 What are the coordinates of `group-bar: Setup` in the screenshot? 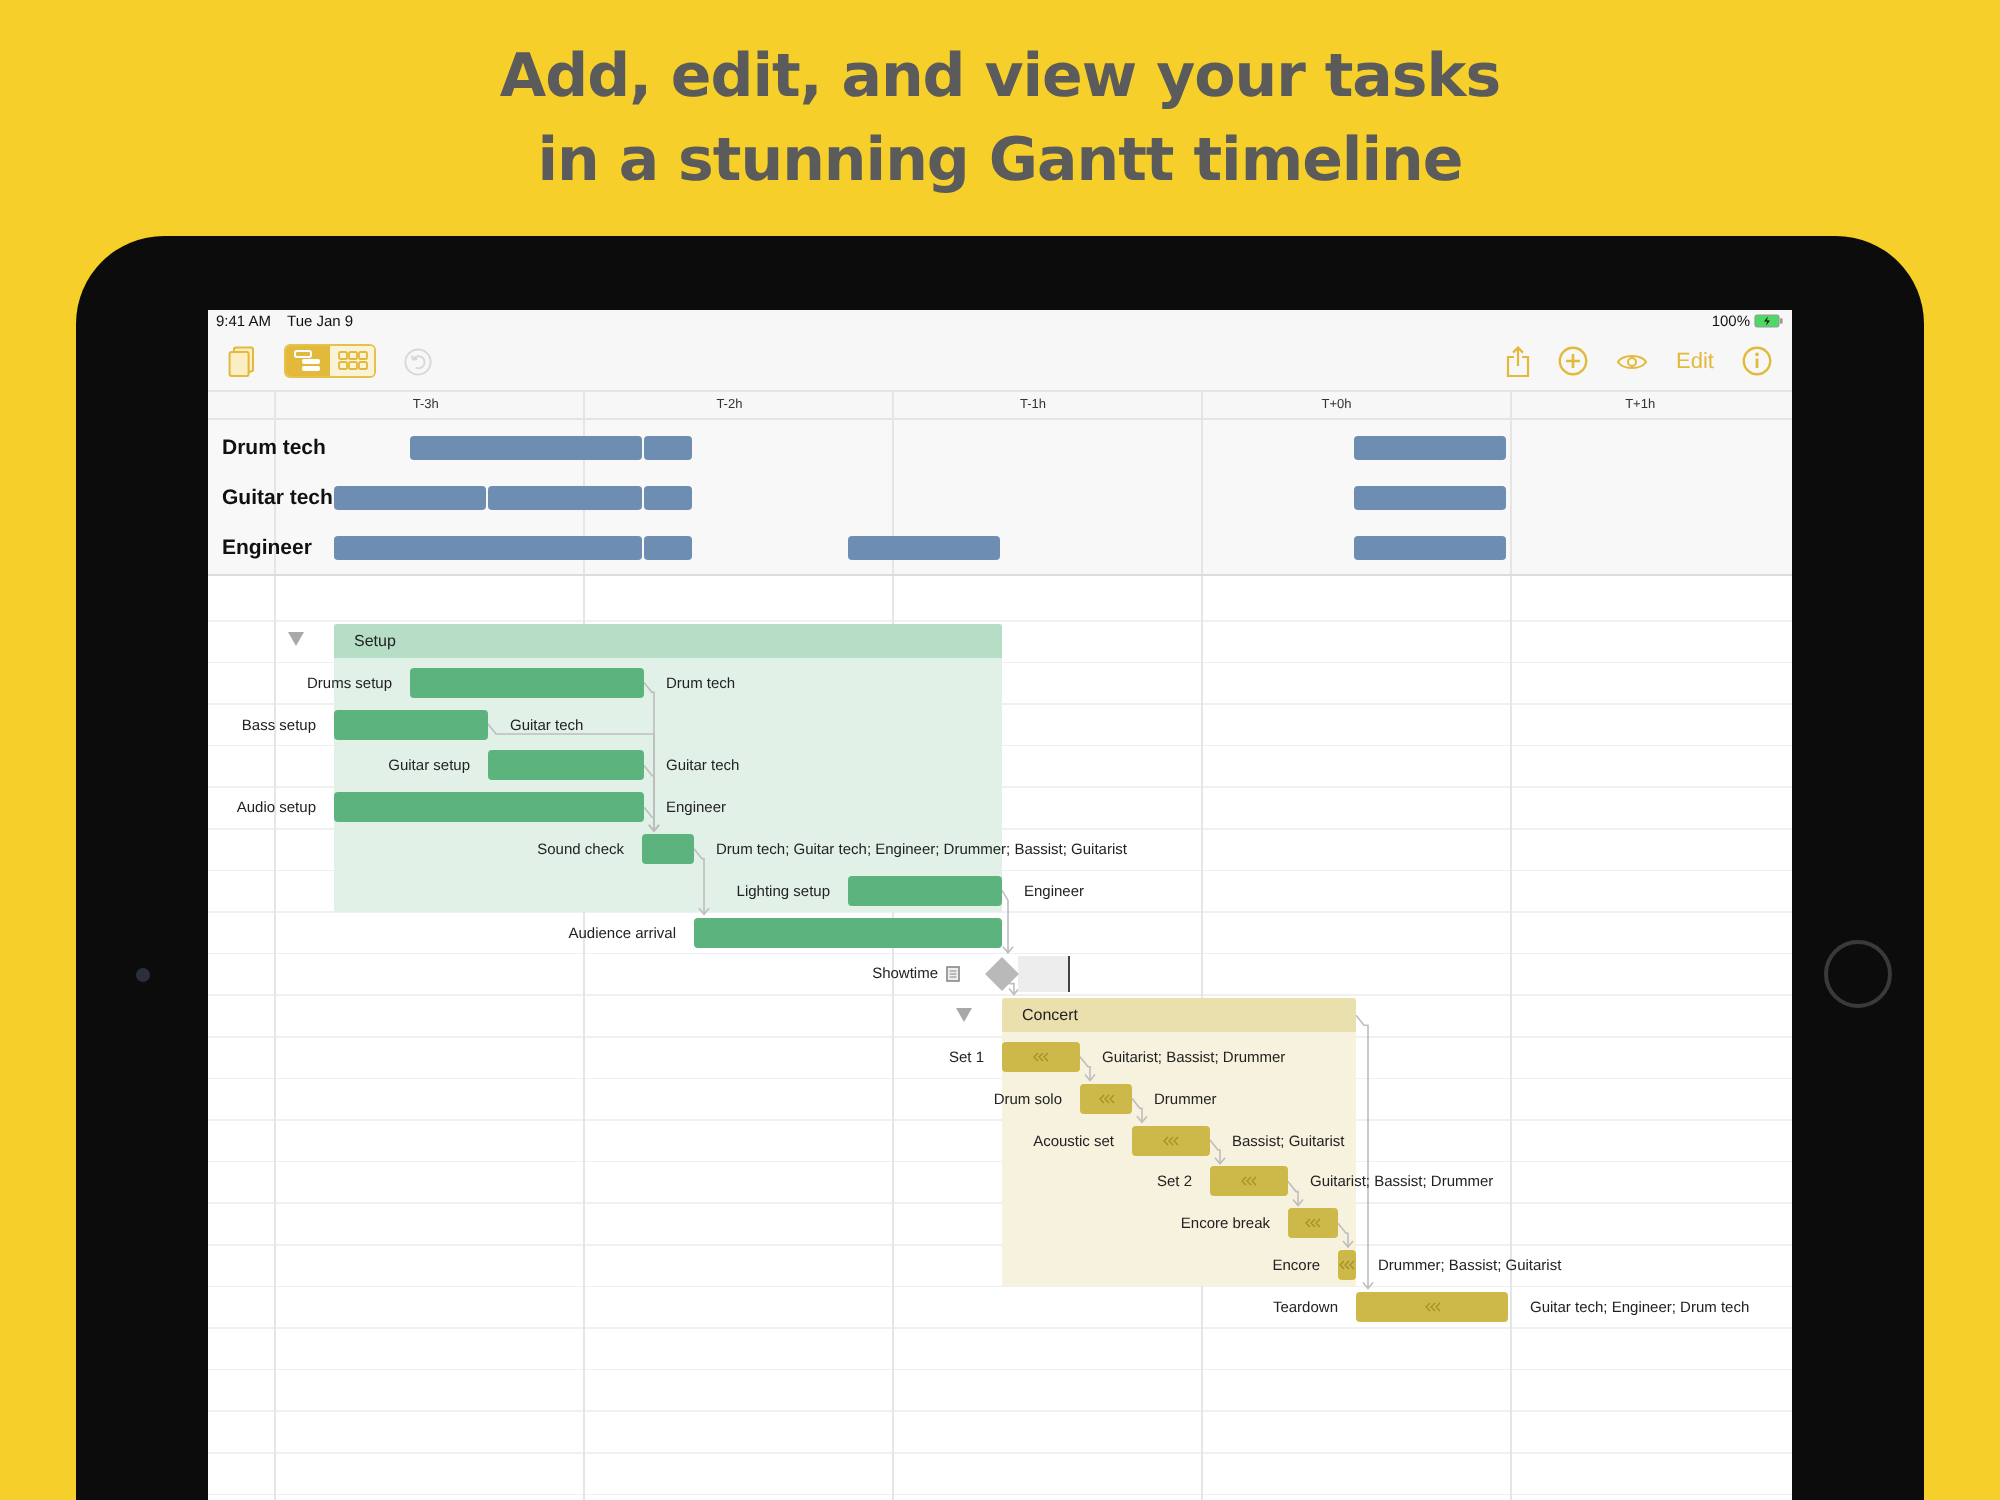 It's located at (668, 641).